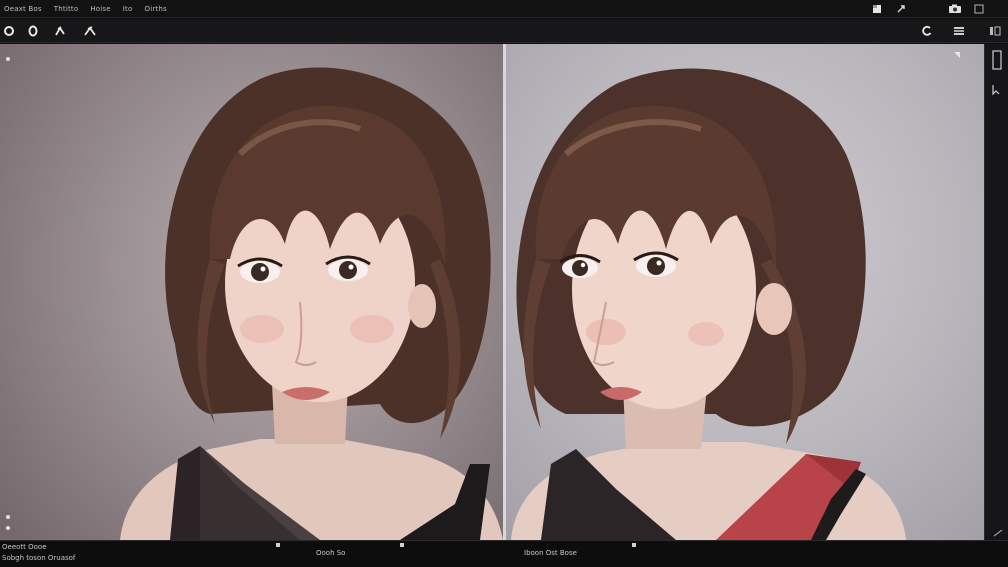 The width and height of the screenshot is (1008, 567). What do you see at coordinates (927, 31) in the screenshot?
I see `rotate-icon` at bounding box center [927, 31].